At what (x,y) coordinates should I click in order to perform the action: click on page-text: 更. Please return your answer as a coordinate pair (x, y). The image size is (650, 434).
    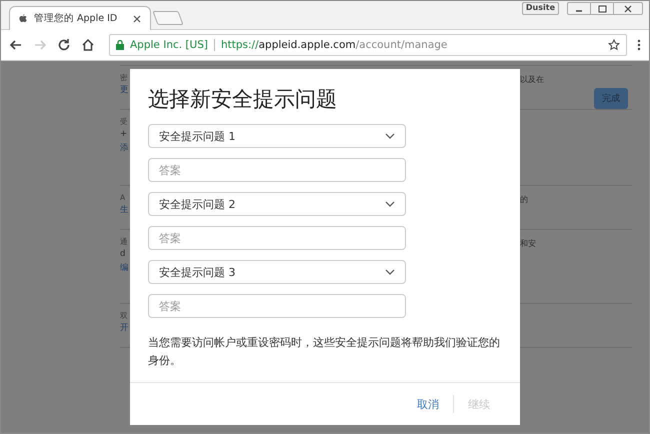
    Looking at the image, I should click on (124, 91).